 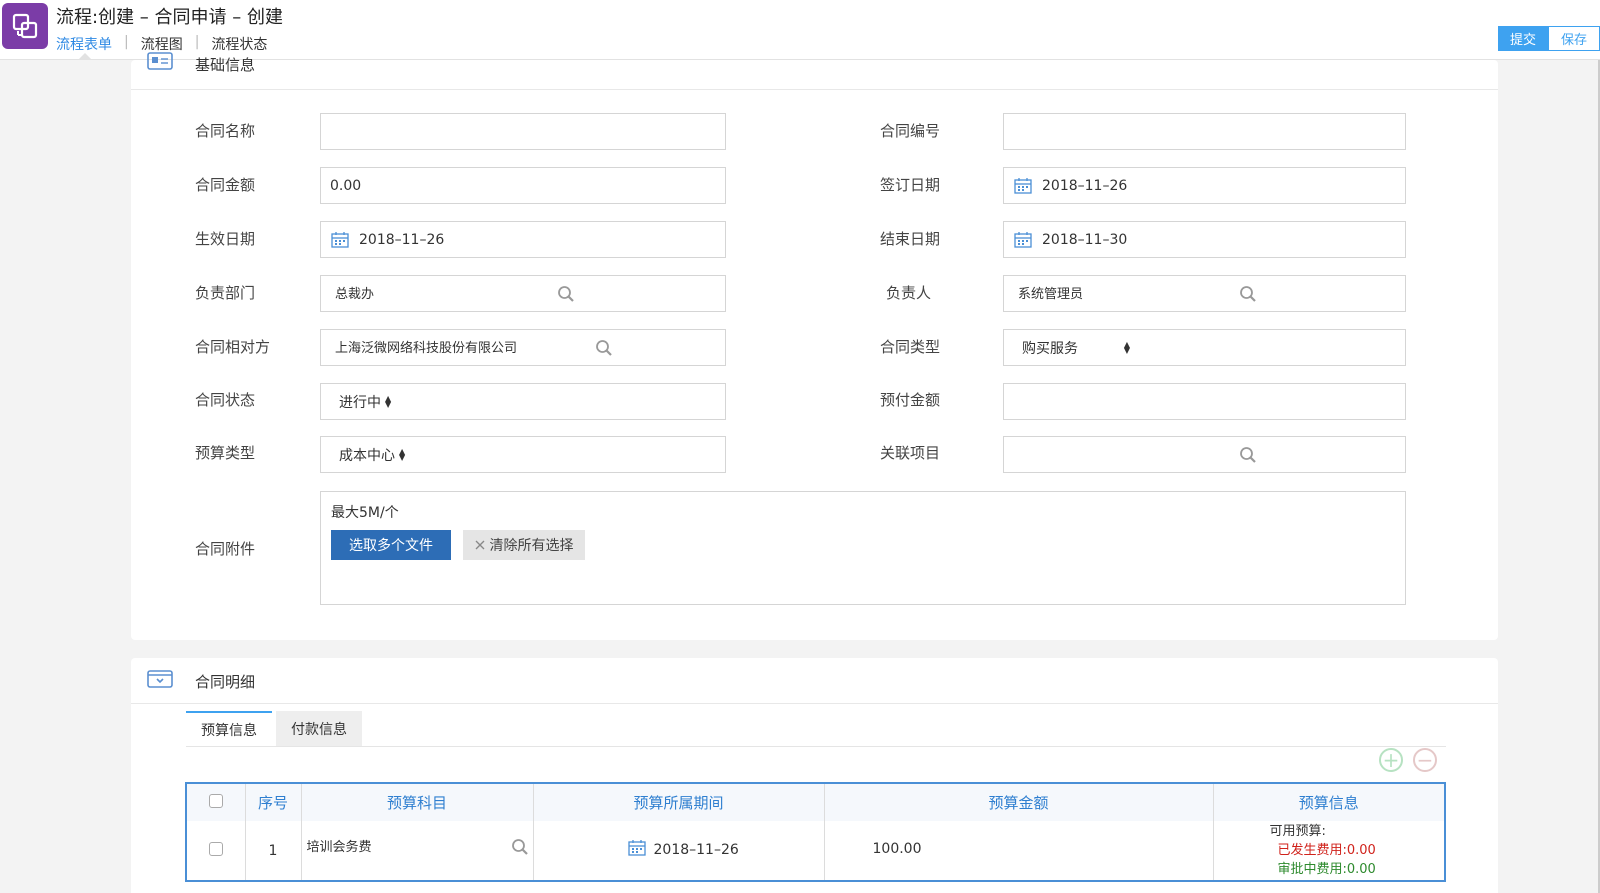 I want to click on tray-icon, so click(x=160, y=681).